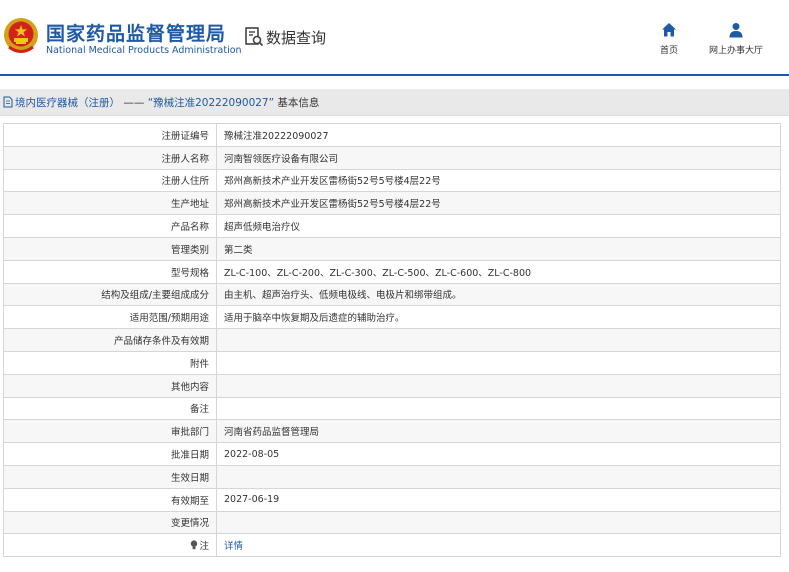  Describe the element at coordinates (110, 340) in the screenshot. I see `row-label: 产品储存条件及有效期` at that location.